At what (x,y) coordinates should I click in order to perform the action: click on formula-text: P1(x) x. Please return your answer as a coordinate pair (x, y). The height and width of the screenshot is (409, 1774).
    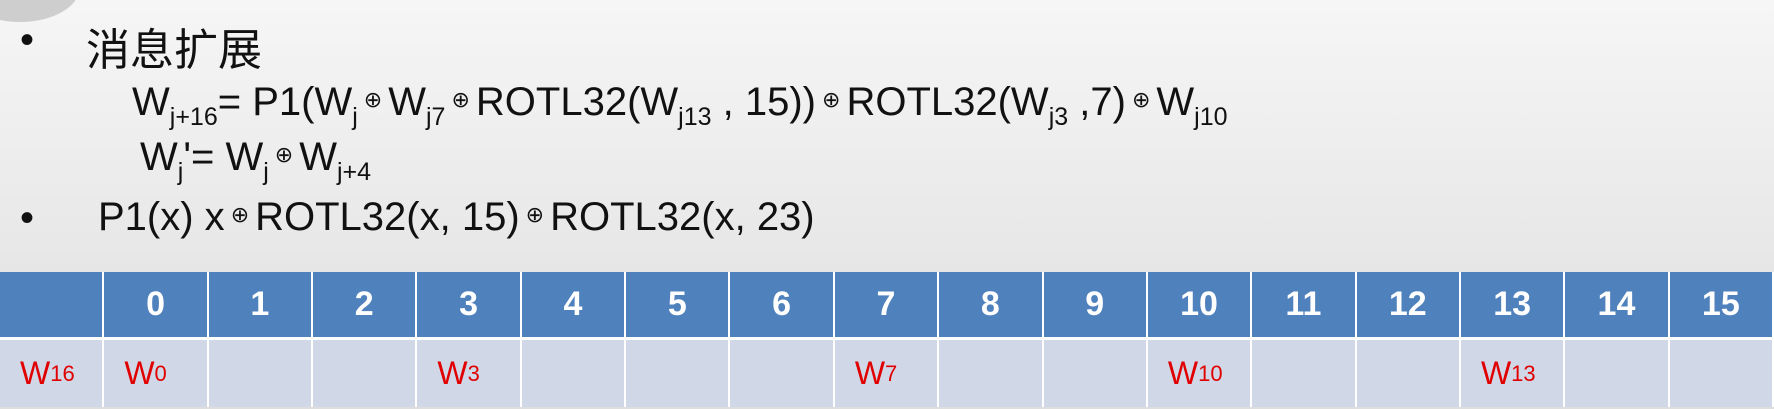
    Looking at the image, I should click on (161, 217).